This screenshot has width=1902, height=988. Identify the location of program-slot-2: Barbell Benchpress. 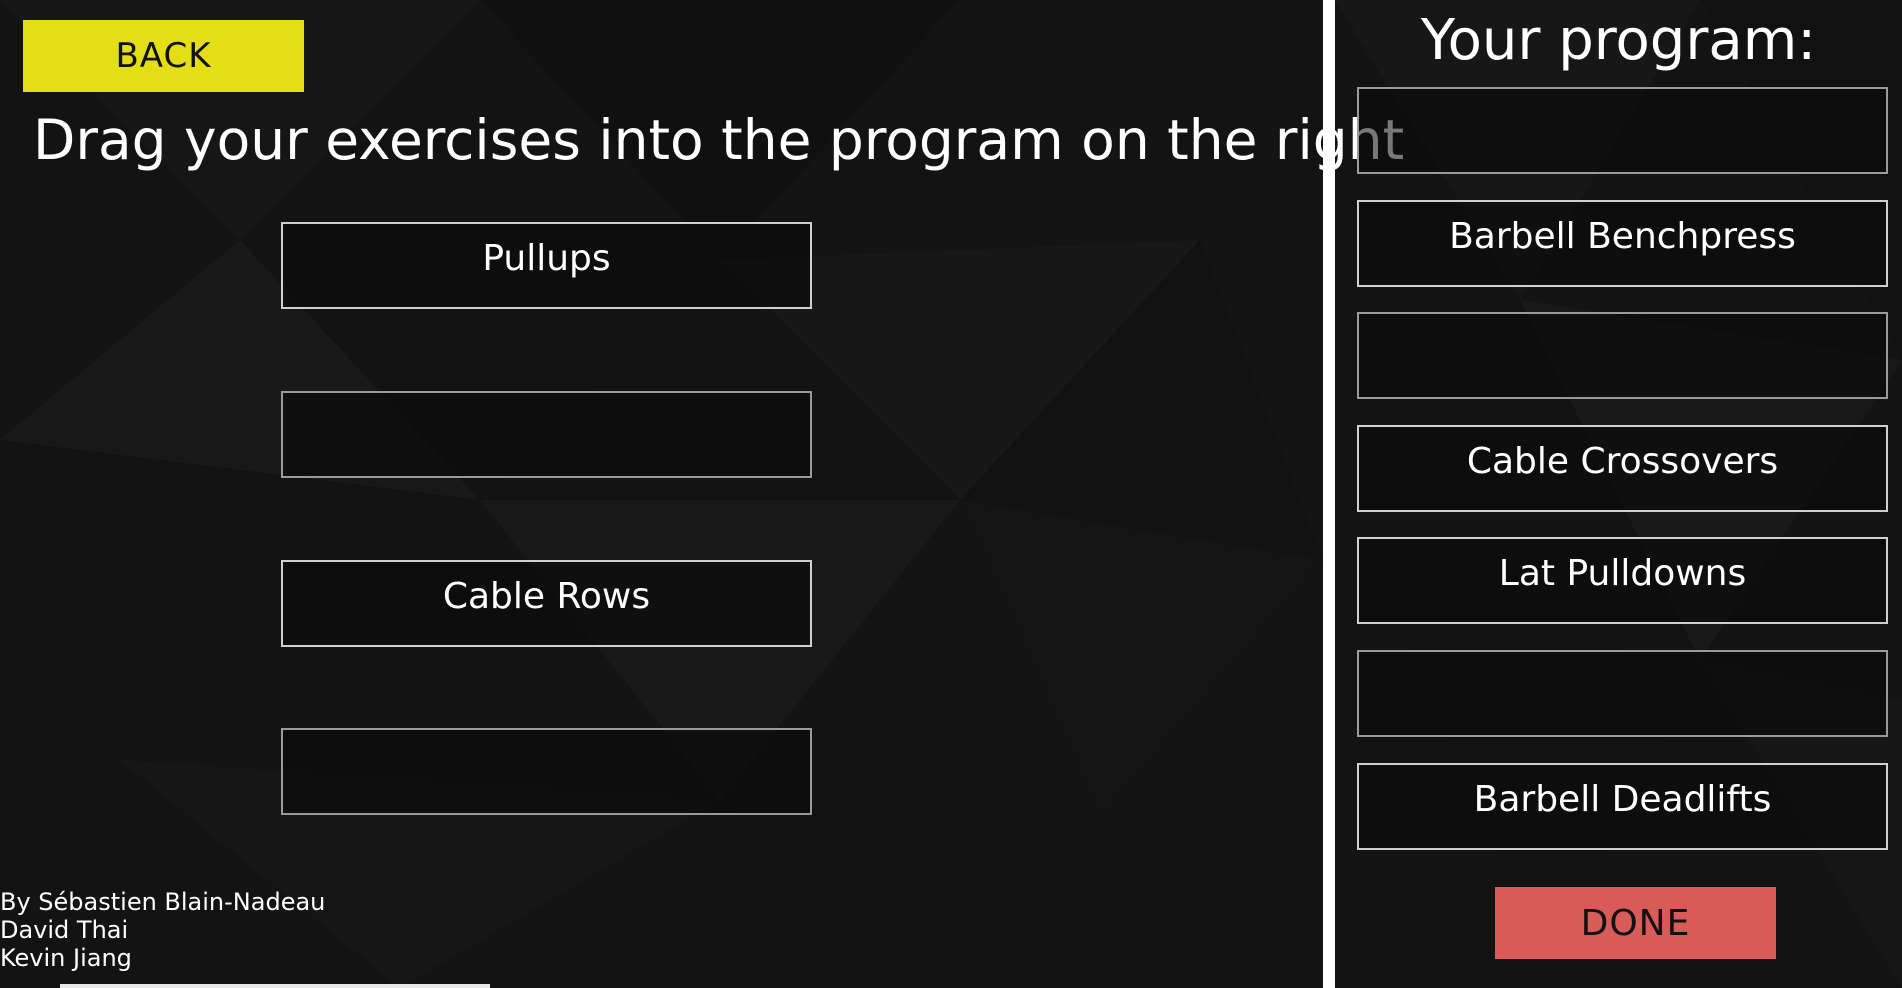
(1622, 243).